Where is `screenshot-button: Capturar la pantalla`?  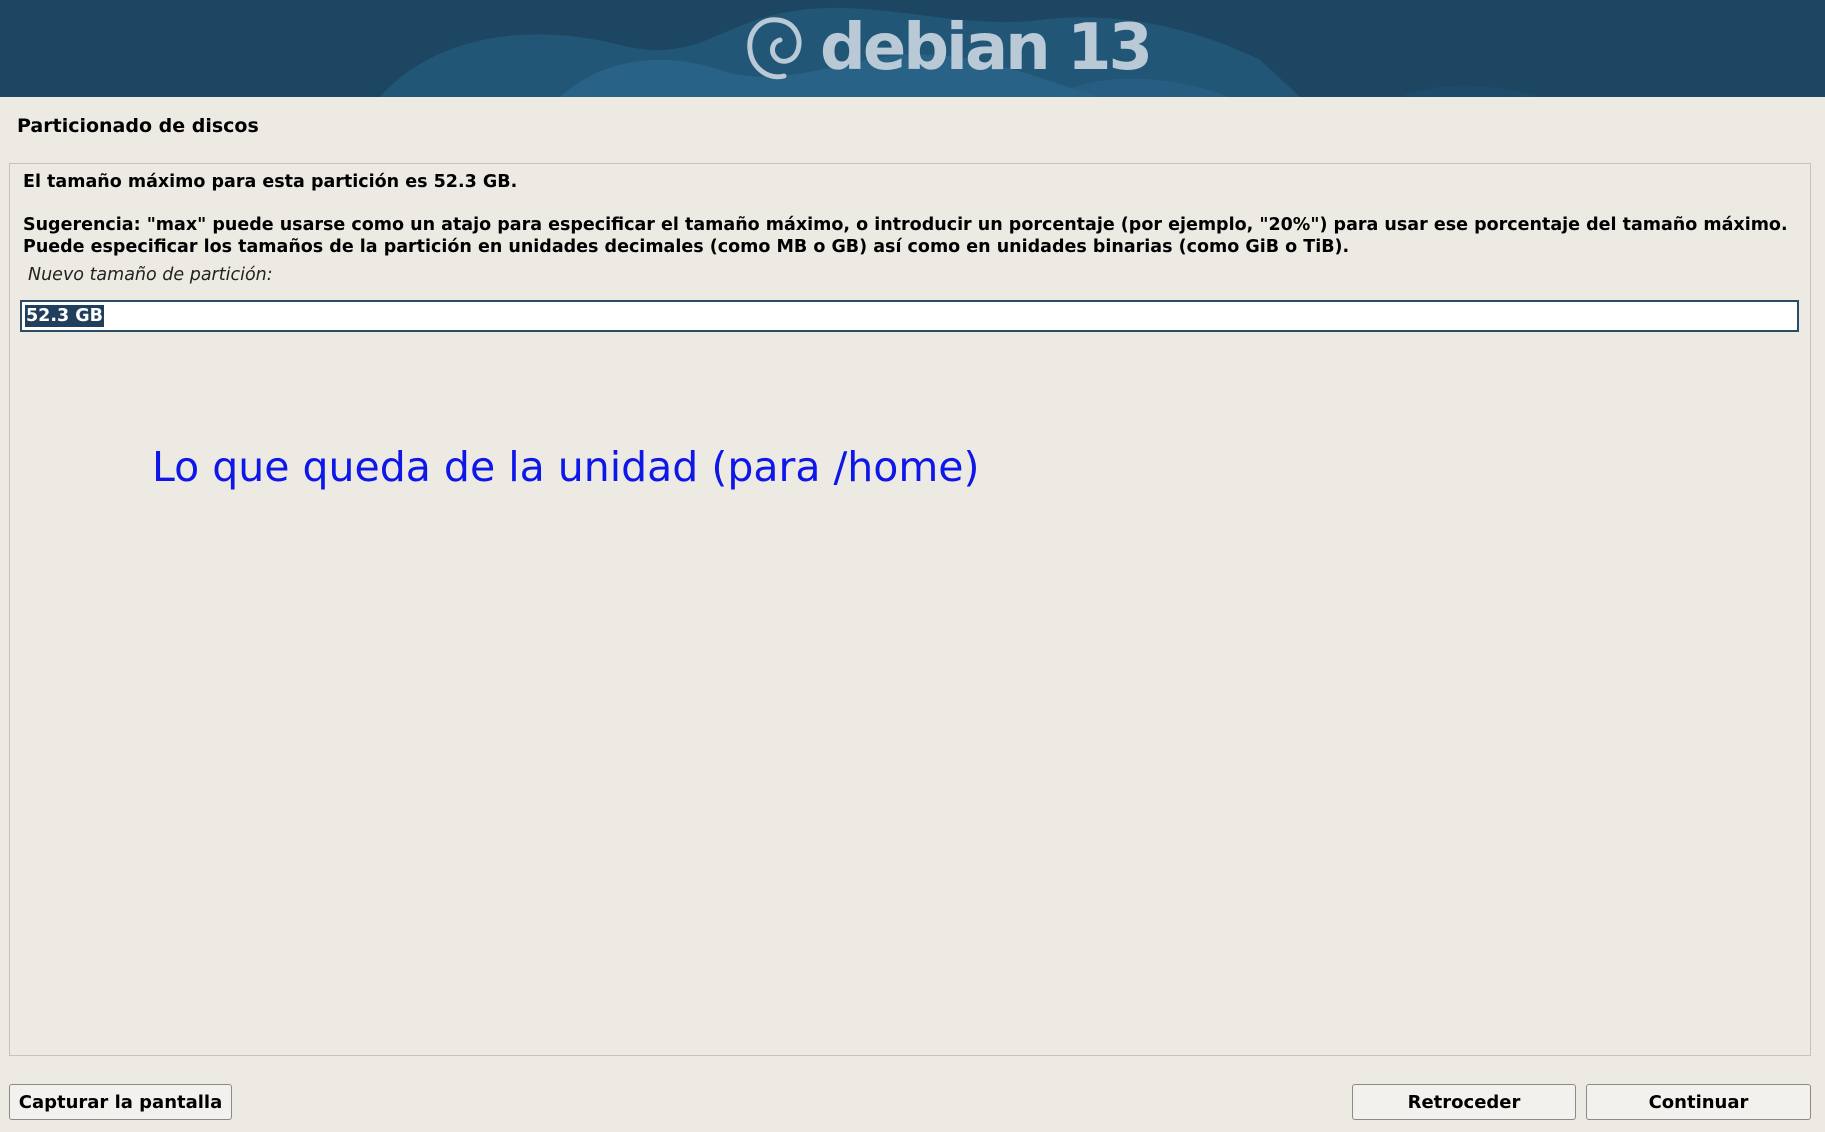 screenshot-button: Capturar la pantalla is located at coordinates (120, 1102).